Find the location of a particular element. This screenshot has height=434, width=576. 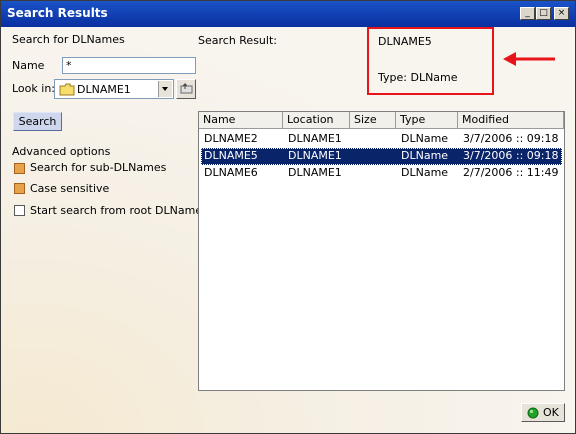

row-name: DLNAME5 is located at coordinates (231, 155).